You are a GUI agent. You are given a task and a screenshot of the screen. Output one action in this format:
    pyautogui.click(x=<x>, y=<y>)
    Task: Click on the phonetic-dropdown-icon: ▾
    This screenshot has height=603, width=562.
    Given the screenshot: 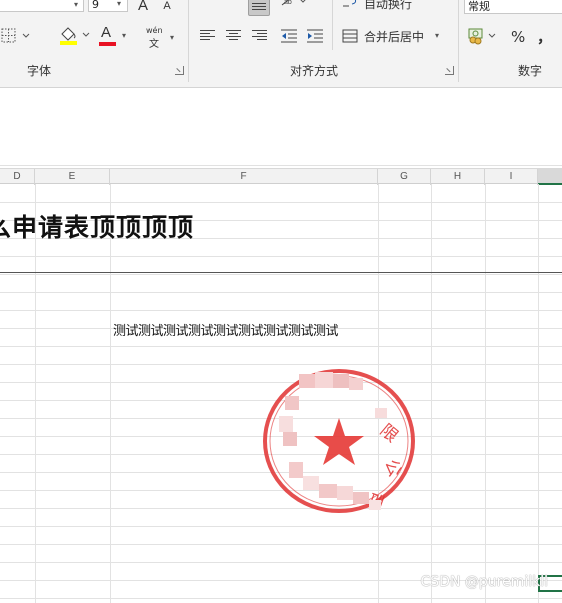 What is the action you would take?
    pyautogui.click(x=172, y=37)
    